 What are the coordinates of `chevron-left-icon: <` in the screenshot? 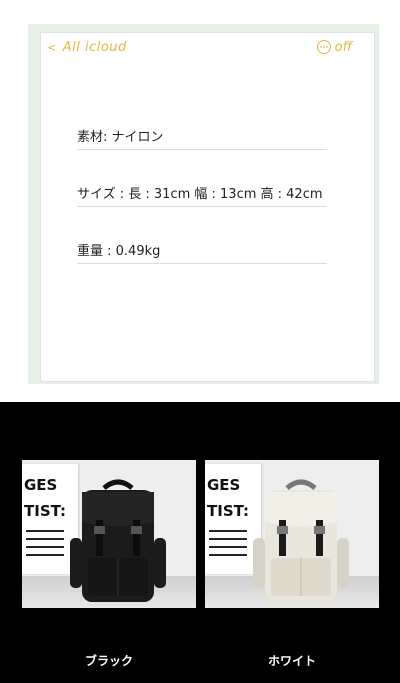 It's located at (52, 47).